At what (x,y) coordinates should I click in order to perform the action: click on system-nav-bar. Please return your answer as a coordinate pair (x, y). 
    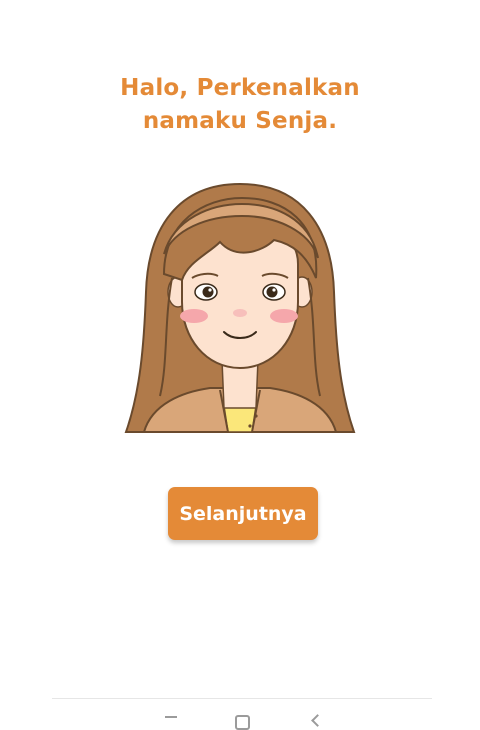
    Looking at the image, I should click on (240, 714).